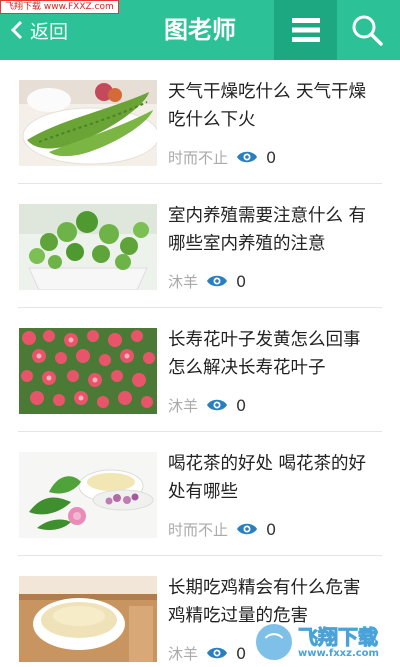  Describe the element at coordinates (88, 371) in the screenshot. I see `thumbnail-kalanchoe-flowers` at that location.